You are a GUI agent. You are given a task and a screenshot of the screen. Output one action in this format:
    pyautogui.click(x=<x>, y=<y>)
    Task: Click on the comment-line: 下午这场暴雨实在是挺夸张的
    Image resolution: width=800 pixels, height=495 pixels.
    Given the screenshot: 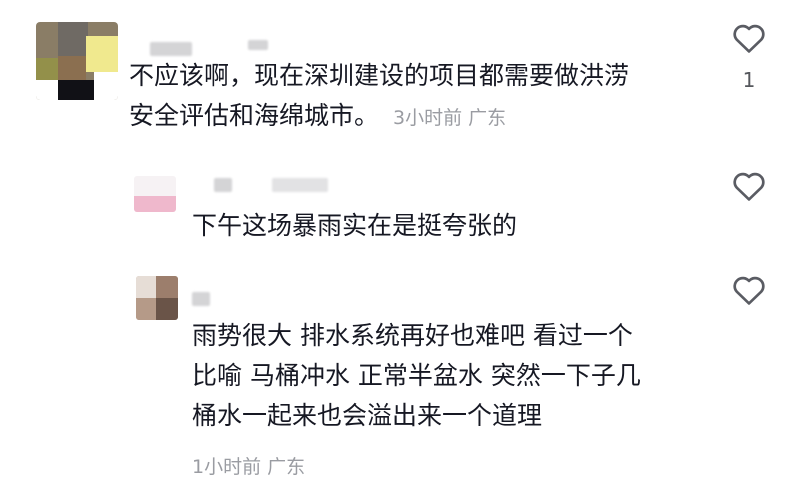 What is the action you would take?
    pyautogui.click(x=355, y=225)
    